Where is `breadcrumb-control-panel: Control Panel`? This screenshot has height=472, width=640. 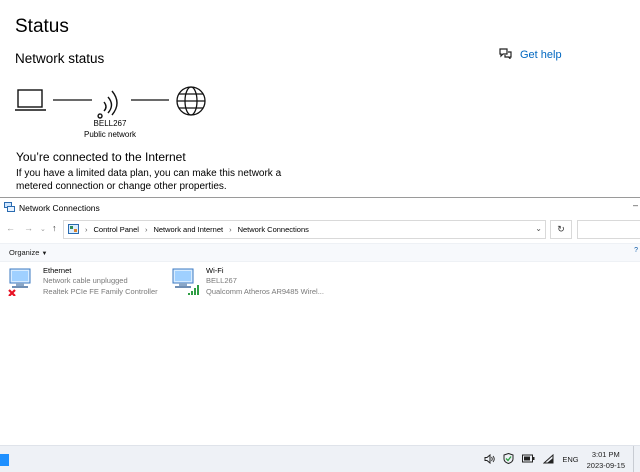
breadcrumb-control-panel: Control Panel is located at coordinates (116, 229).